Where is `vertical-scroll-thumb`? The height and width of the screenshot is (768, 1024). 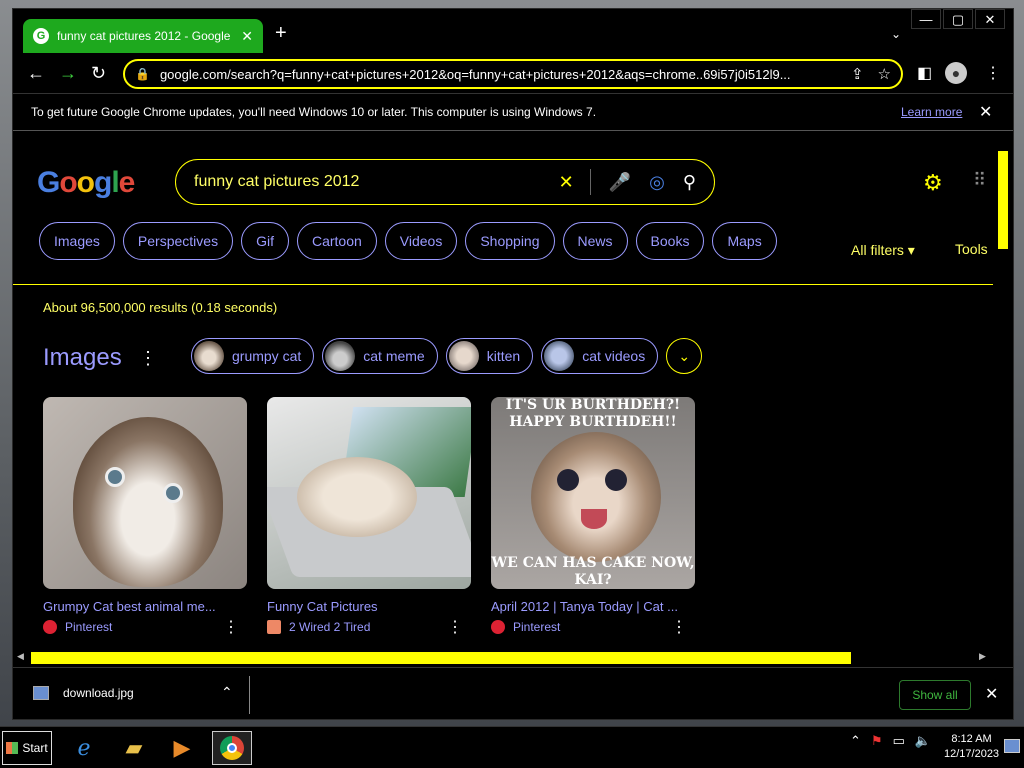
vertical-scroll-thumb is located at coordinates (1003, 200).